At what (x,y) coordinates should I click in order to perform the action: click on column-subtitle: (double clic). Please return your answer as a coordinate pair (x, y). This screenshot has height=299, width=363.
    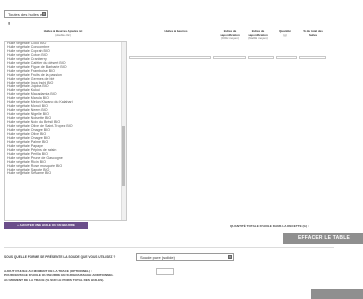
    Looking at the image, I should click on (63, 34).